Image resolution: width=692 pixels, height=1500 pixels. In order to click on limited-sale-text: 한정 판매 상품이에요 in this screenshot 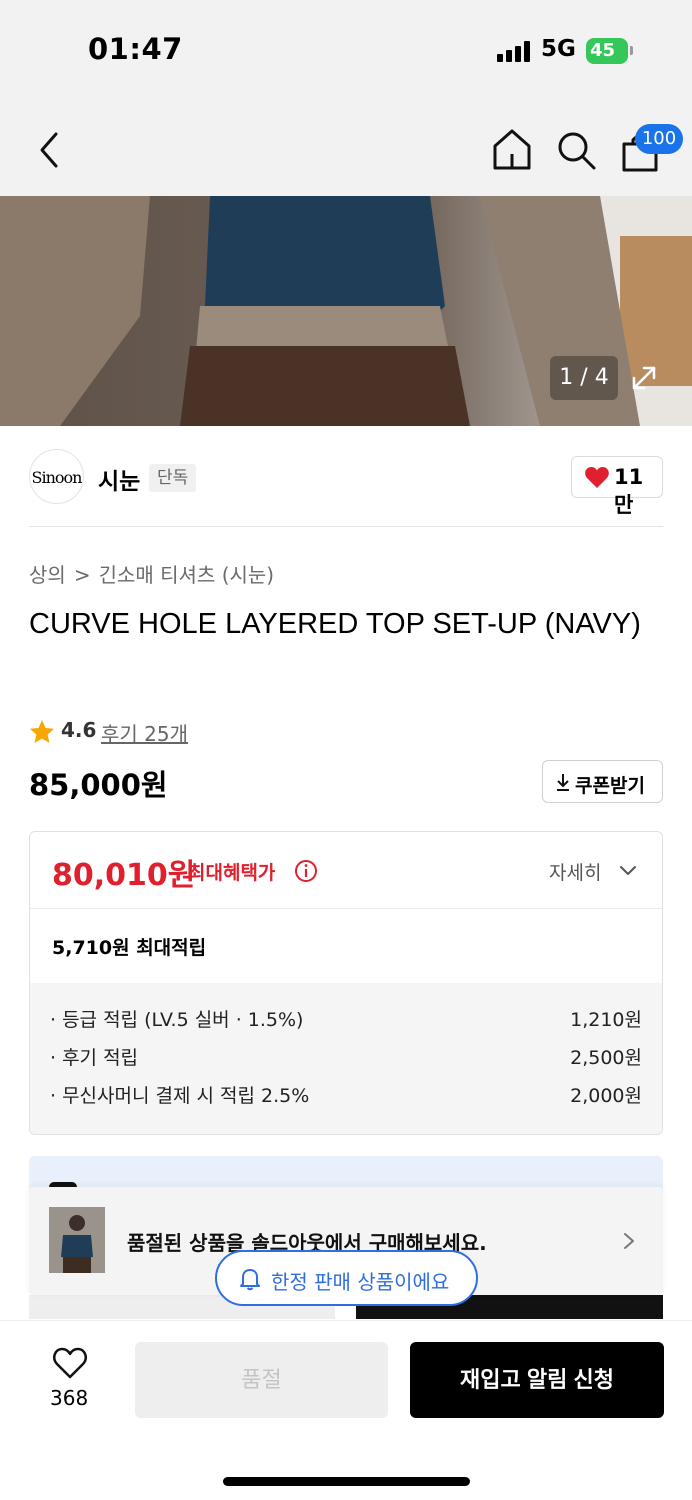, I will do `click(360, 1282)`.